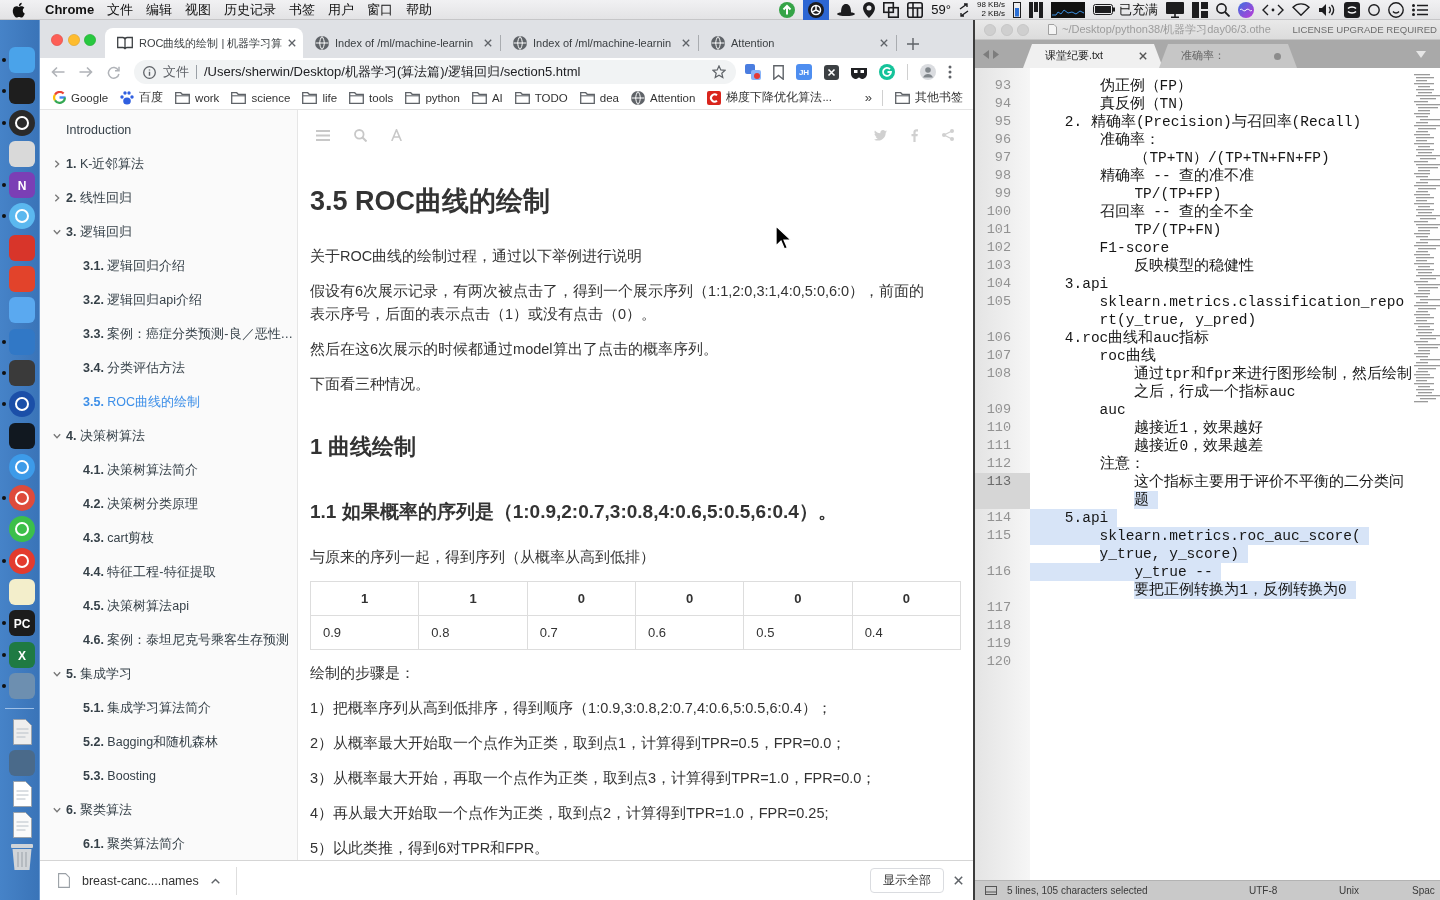 This screenshot has width=1440, height=900. I want to click on overlapping-windows-icon, so click(891, 9).